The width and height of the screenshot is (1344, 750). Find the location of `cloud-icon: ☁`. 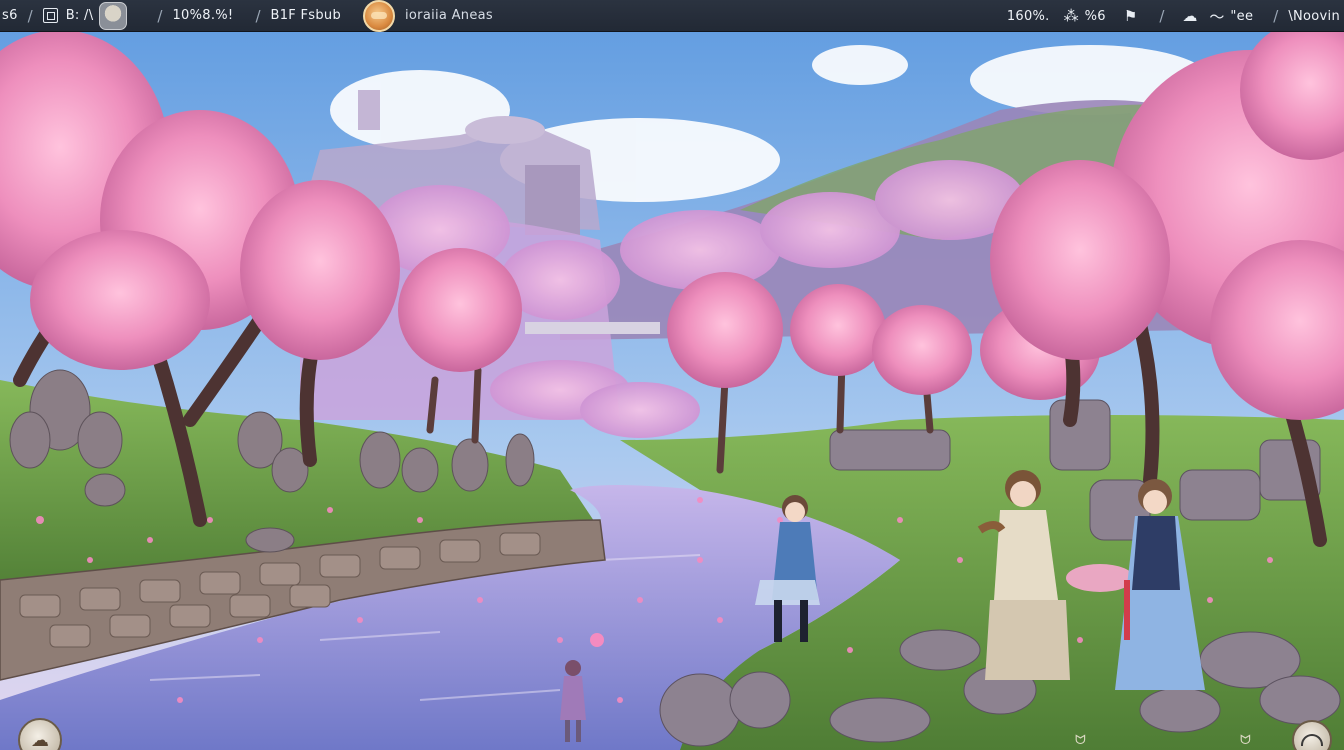

cloud-icon: ☁ is located at coordinates (1189, 16).